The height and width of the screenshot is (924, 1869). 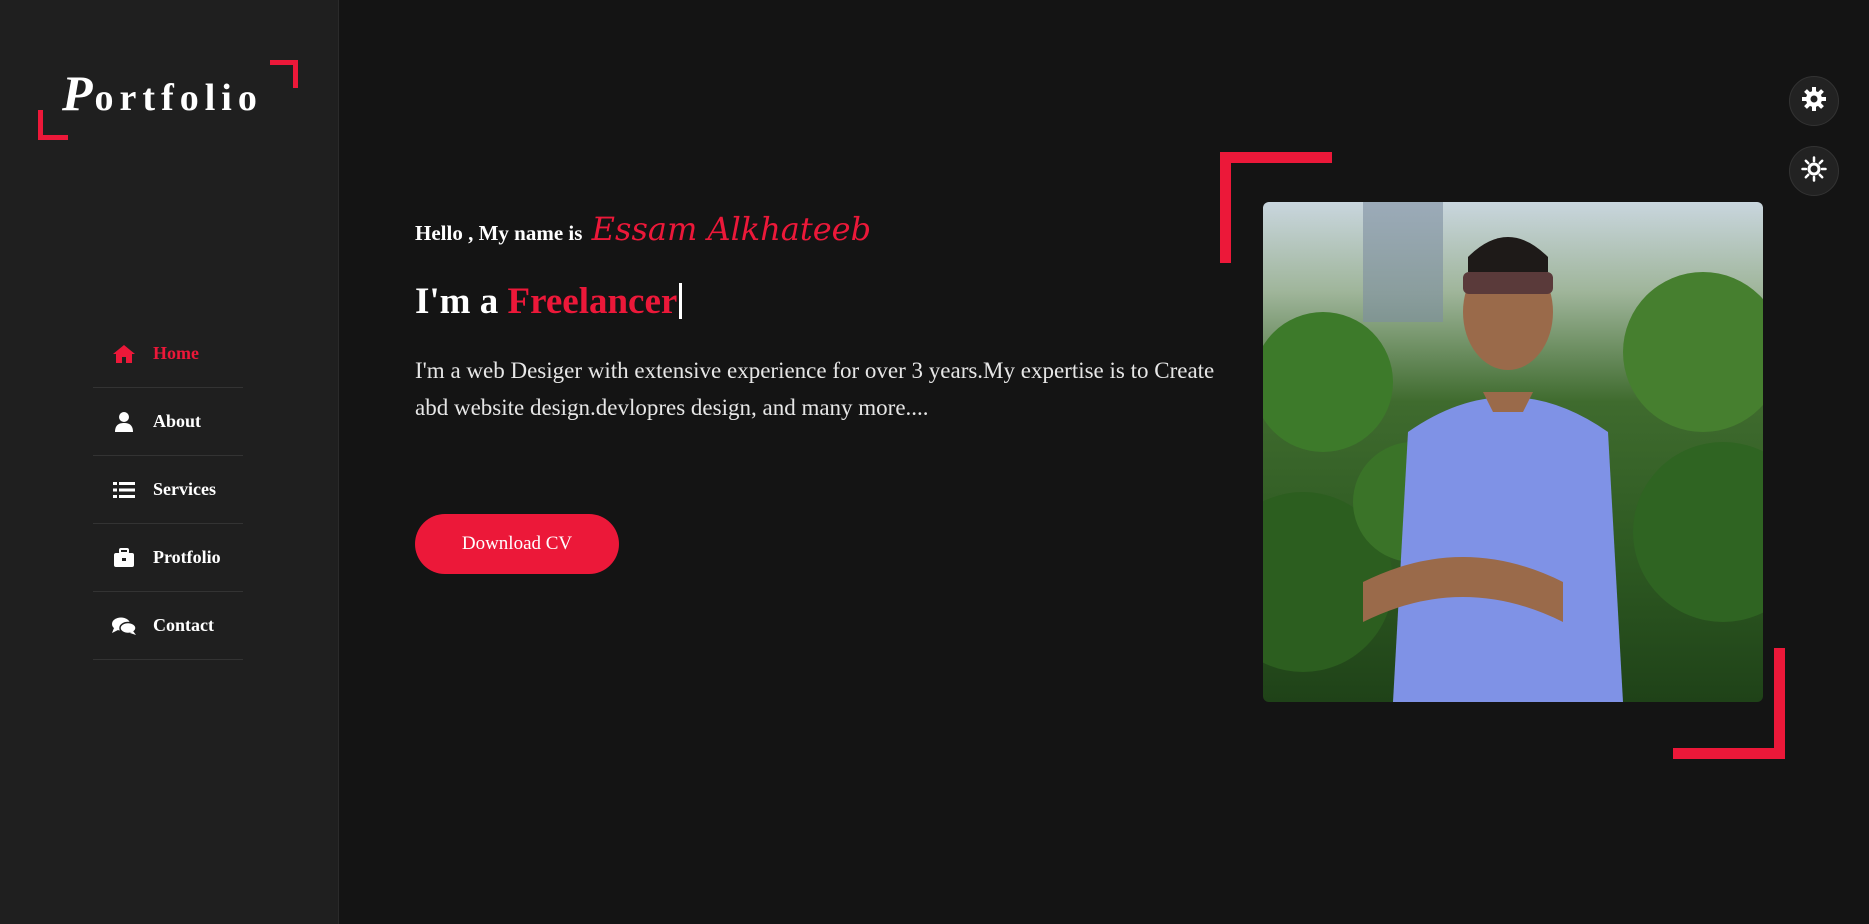 I want to click on photo-frame-bottom-right, so click(x=1729, y=703).